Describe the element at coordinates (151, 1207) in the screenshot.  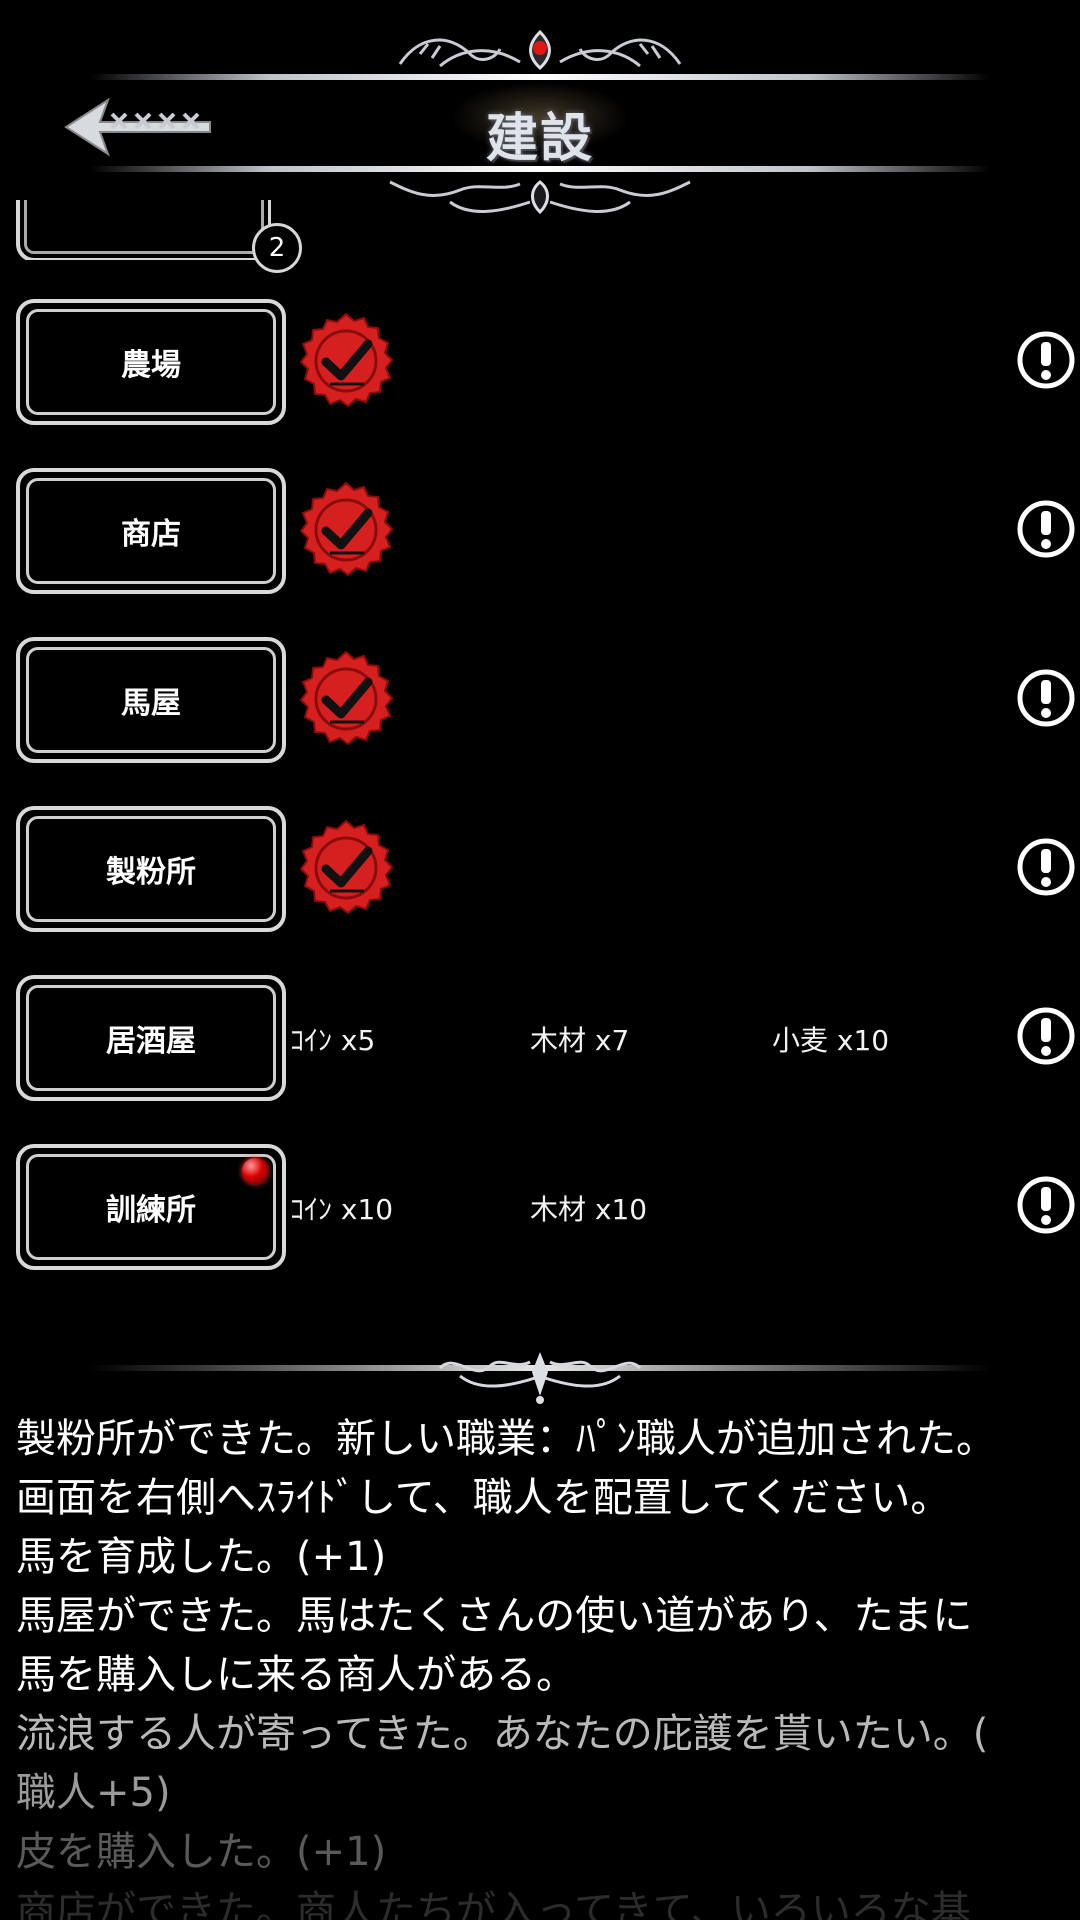
I see `building-button-training: 訓練所` at that location.